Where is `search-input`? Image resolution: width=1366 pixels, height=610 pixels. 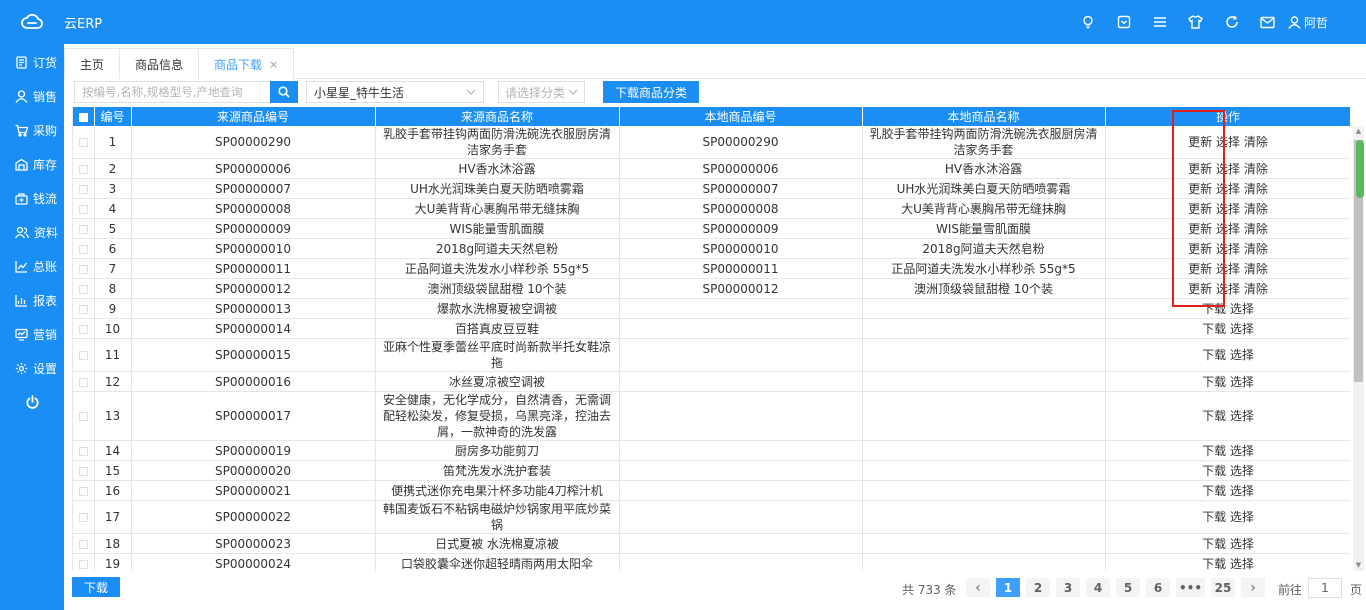 search-input is located at coordinates (172, 92).